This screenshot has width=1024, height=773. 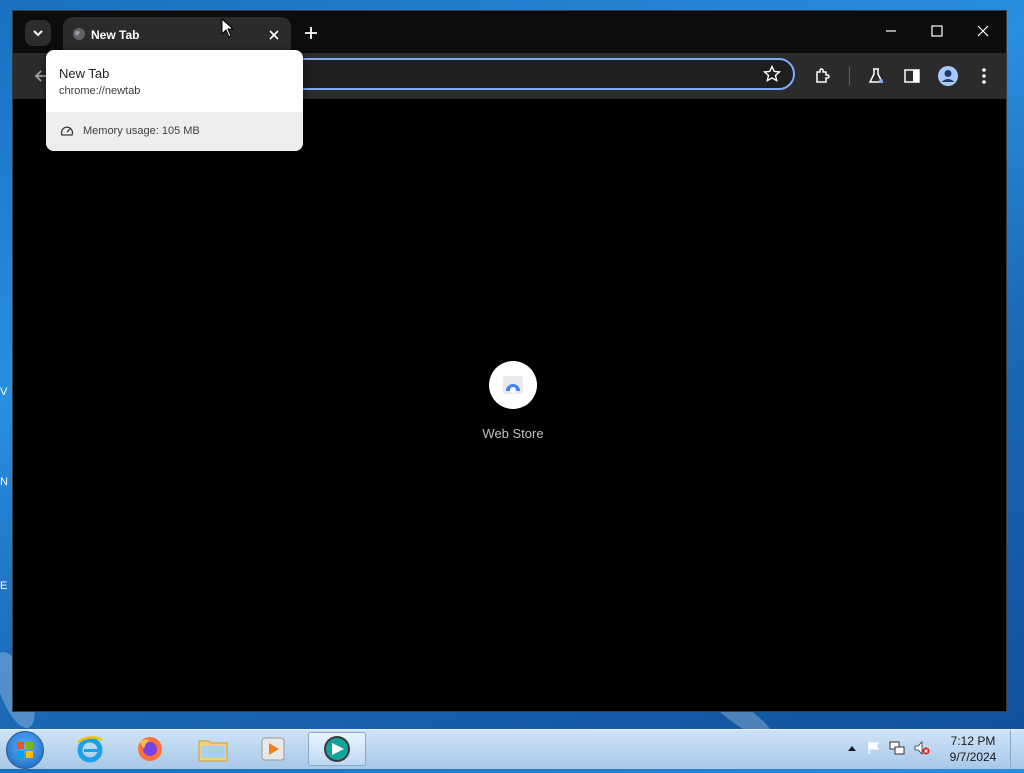 I want to click on shortcut-tile, so click(x=513, y=385).